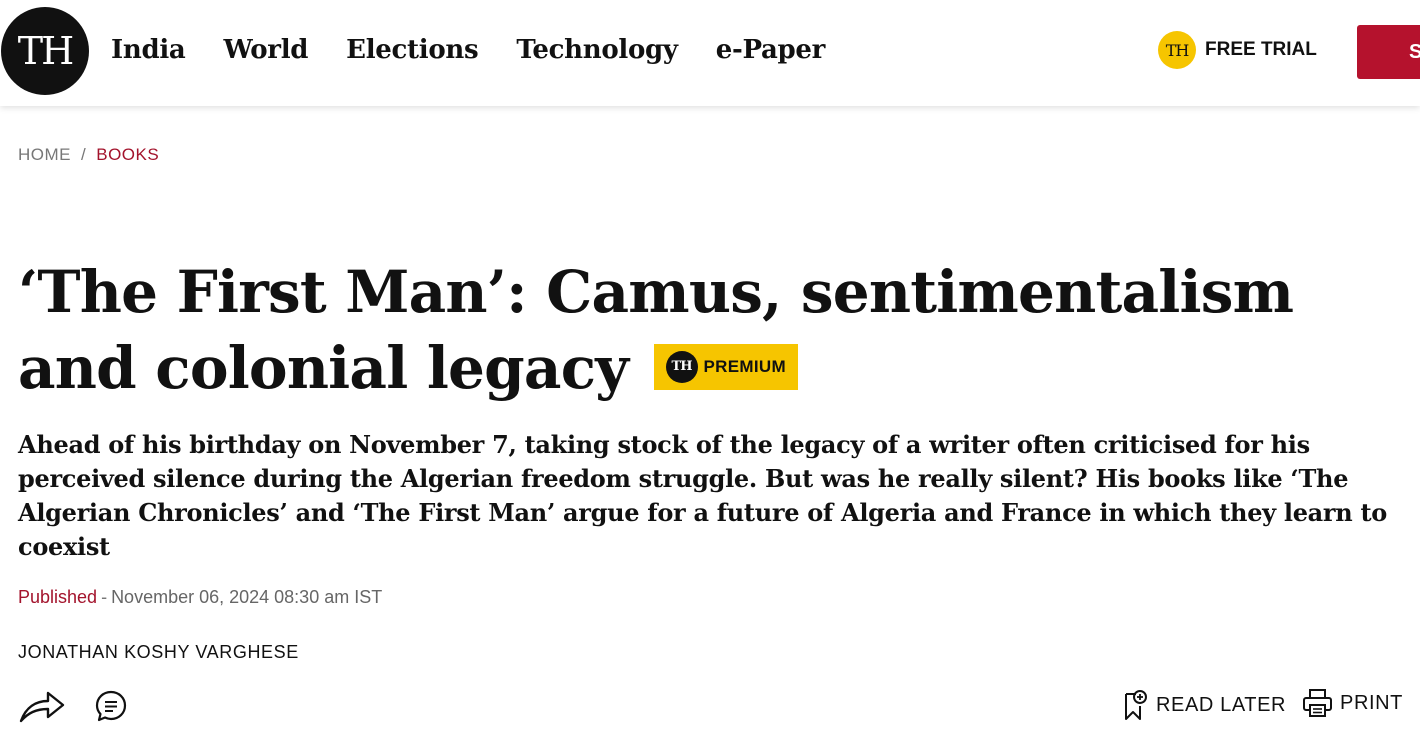 The height and width of the screenshot is (741, 1420). I want to click on published-label: Published, so click(58, 597).